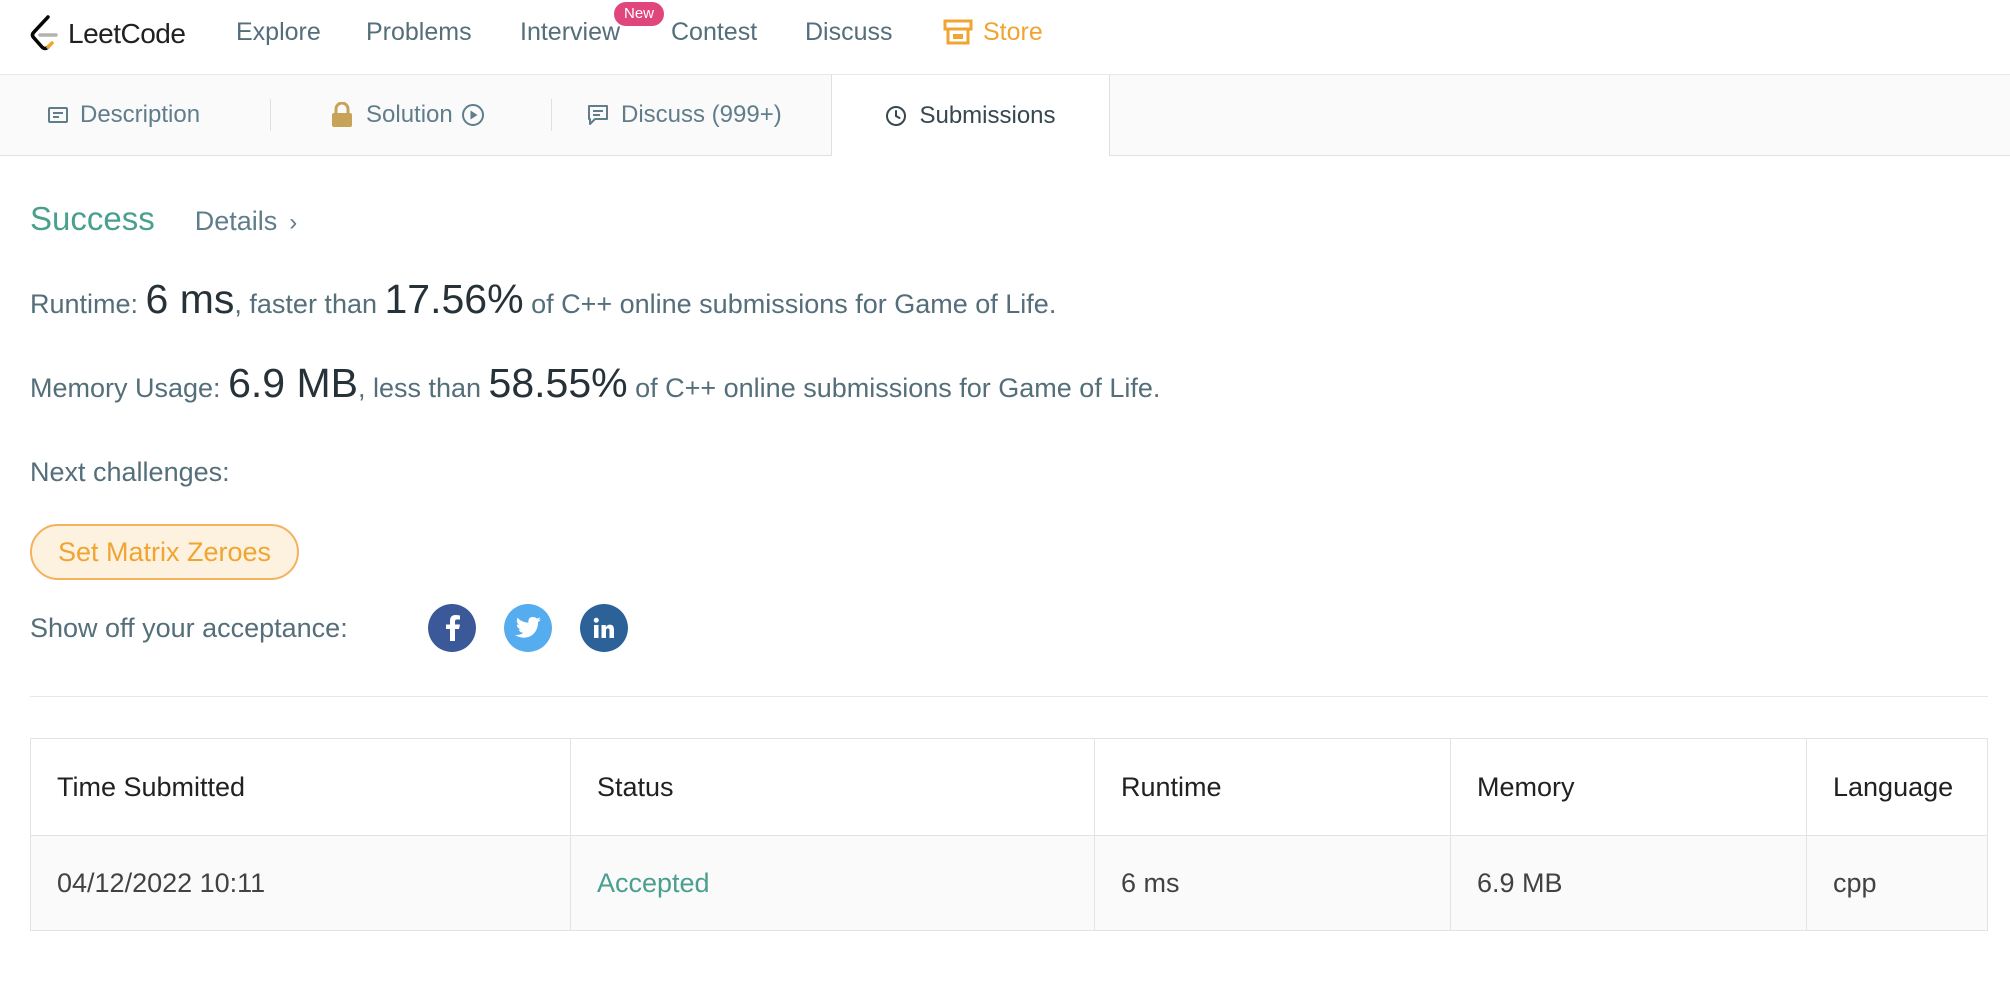  Describe the element at coordinates (1628, 883) in the screenshot. I see `cell-memory: 6.9 MB` at that location.